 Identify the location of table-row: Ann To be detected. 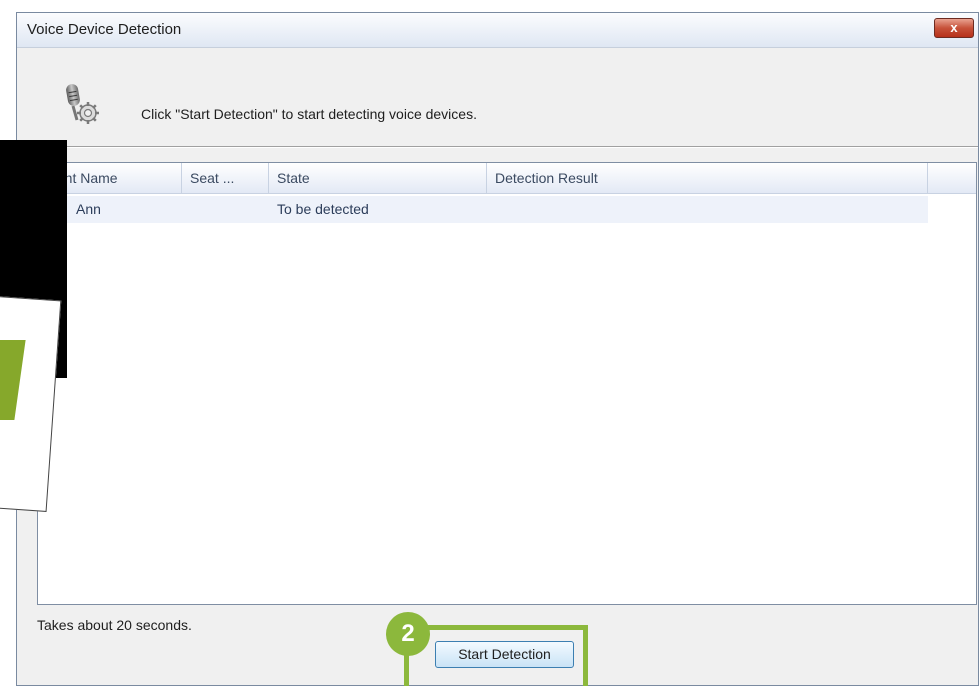
(483, 209).